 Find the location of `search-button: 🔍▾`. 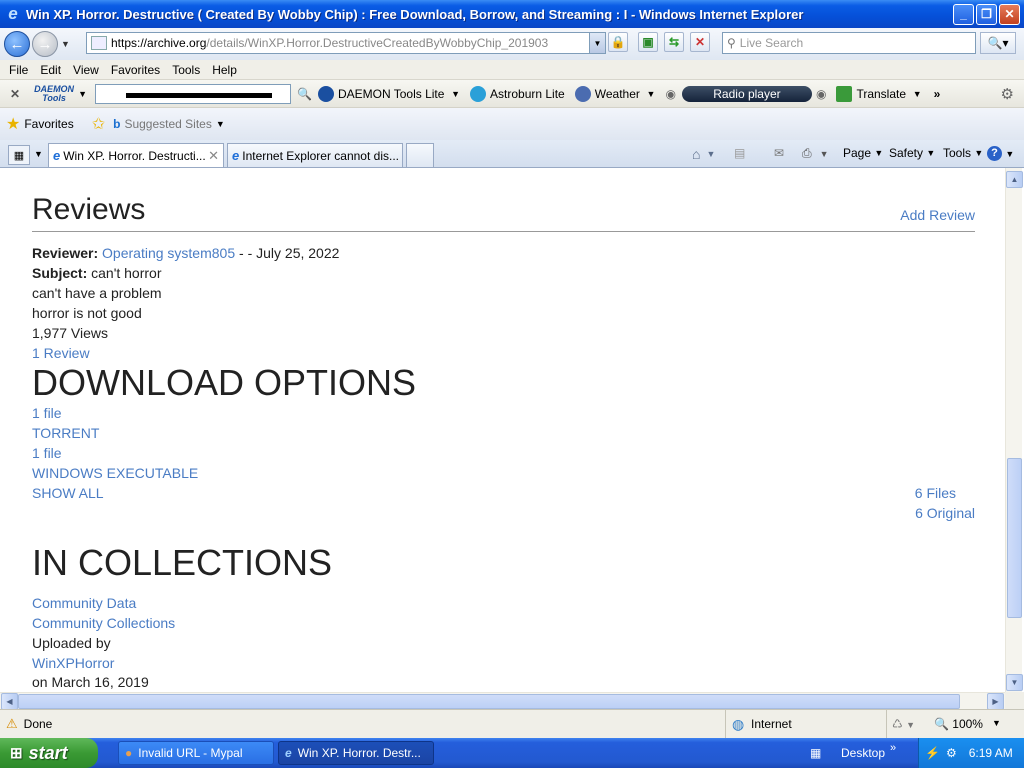

search-button: 🔍▾ is located at coordinates (998, 43).